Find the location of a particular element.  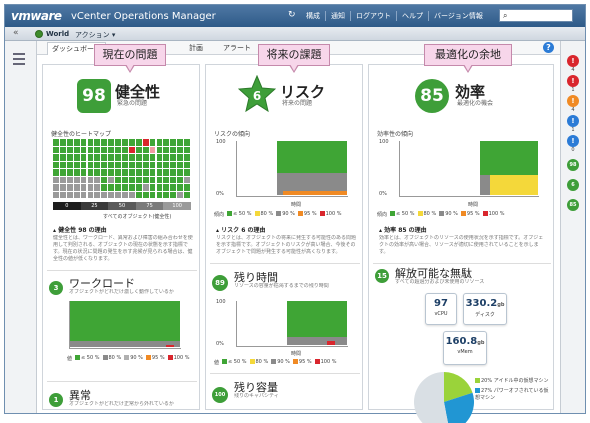

time-remaining-chart is located at coordinates (292, 324).